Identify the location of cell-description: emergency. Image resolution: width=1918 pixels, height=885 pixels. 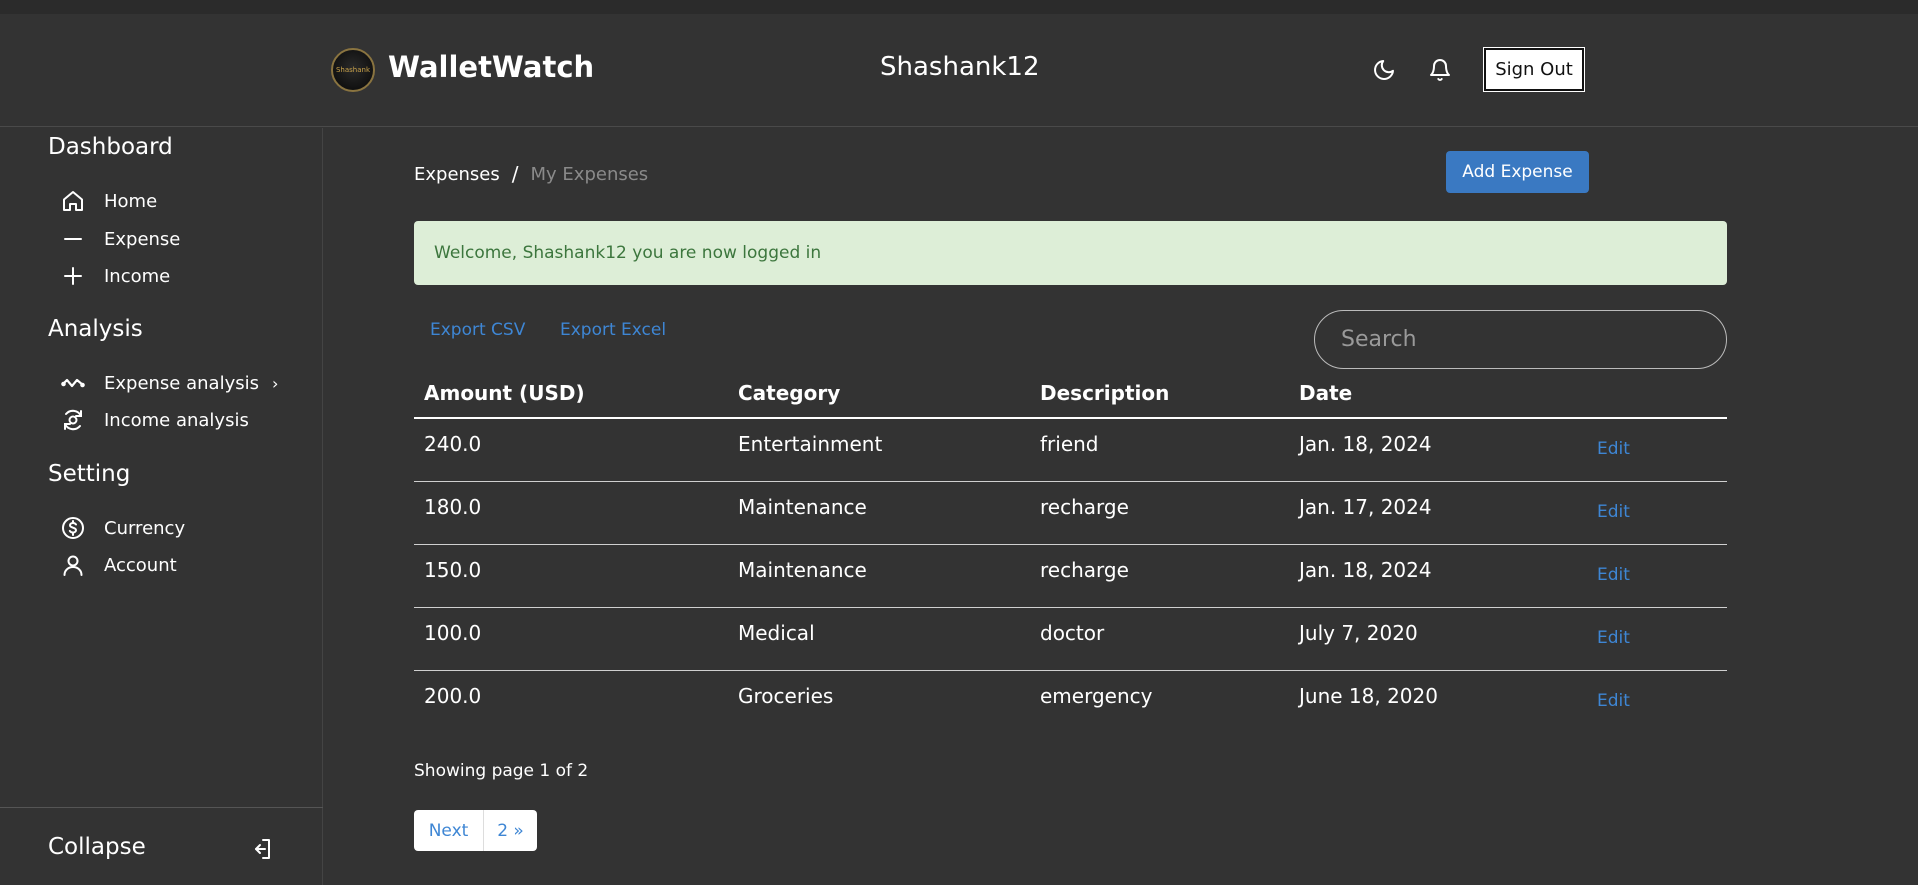
(1096, 696).